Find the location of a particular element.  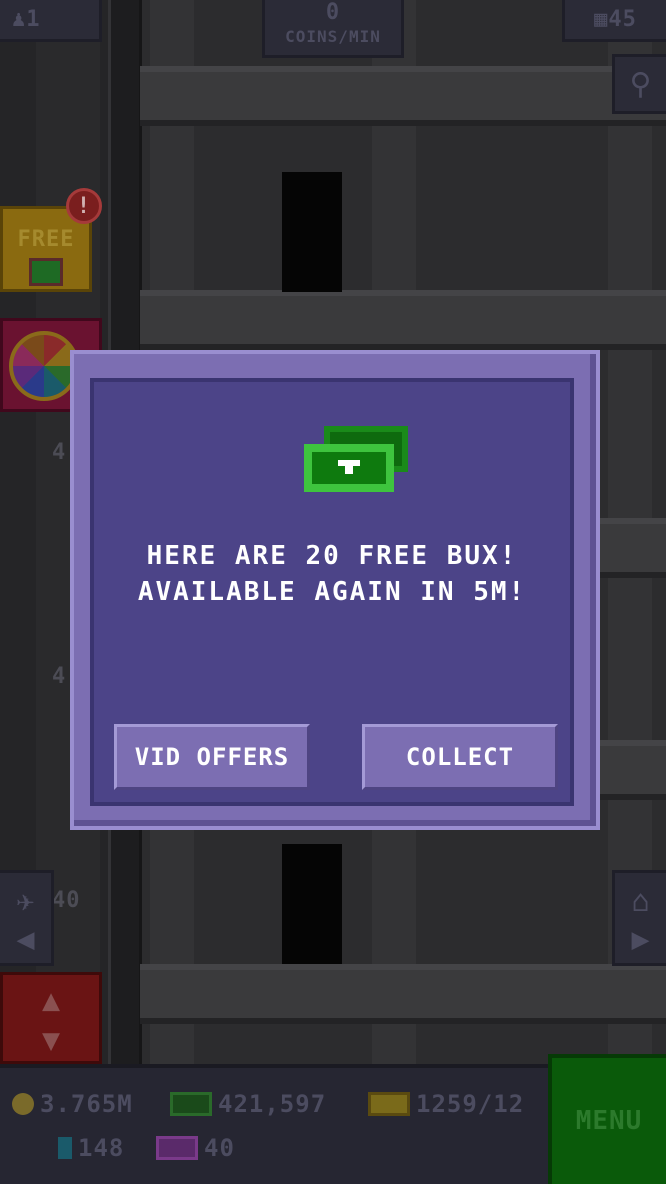

bux-icon is located at coordinates (356, 459).